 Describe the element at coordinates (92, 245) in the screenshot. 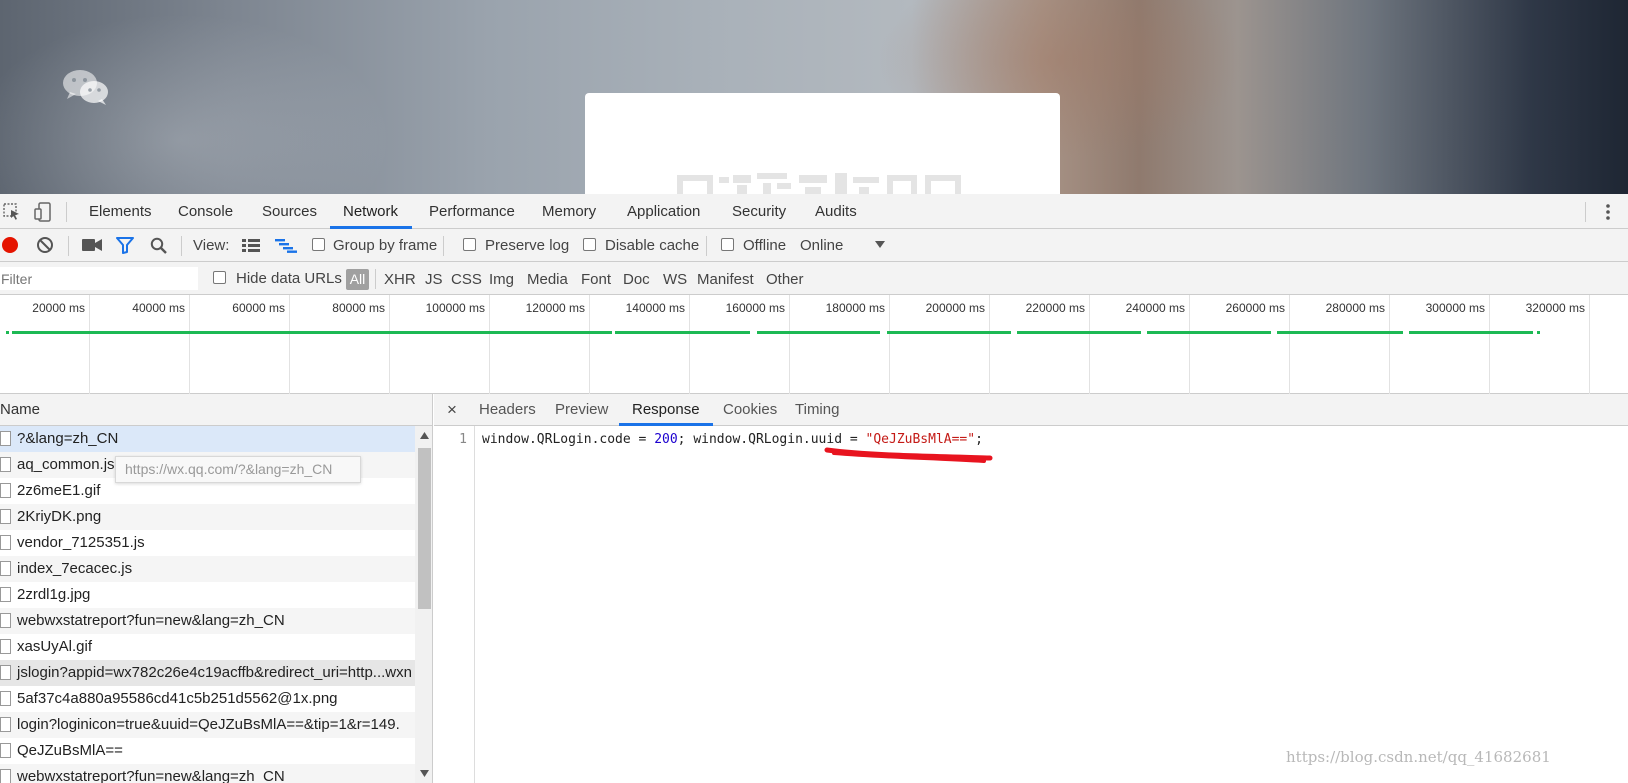

I see `screenshot-camera-icon` at that location.